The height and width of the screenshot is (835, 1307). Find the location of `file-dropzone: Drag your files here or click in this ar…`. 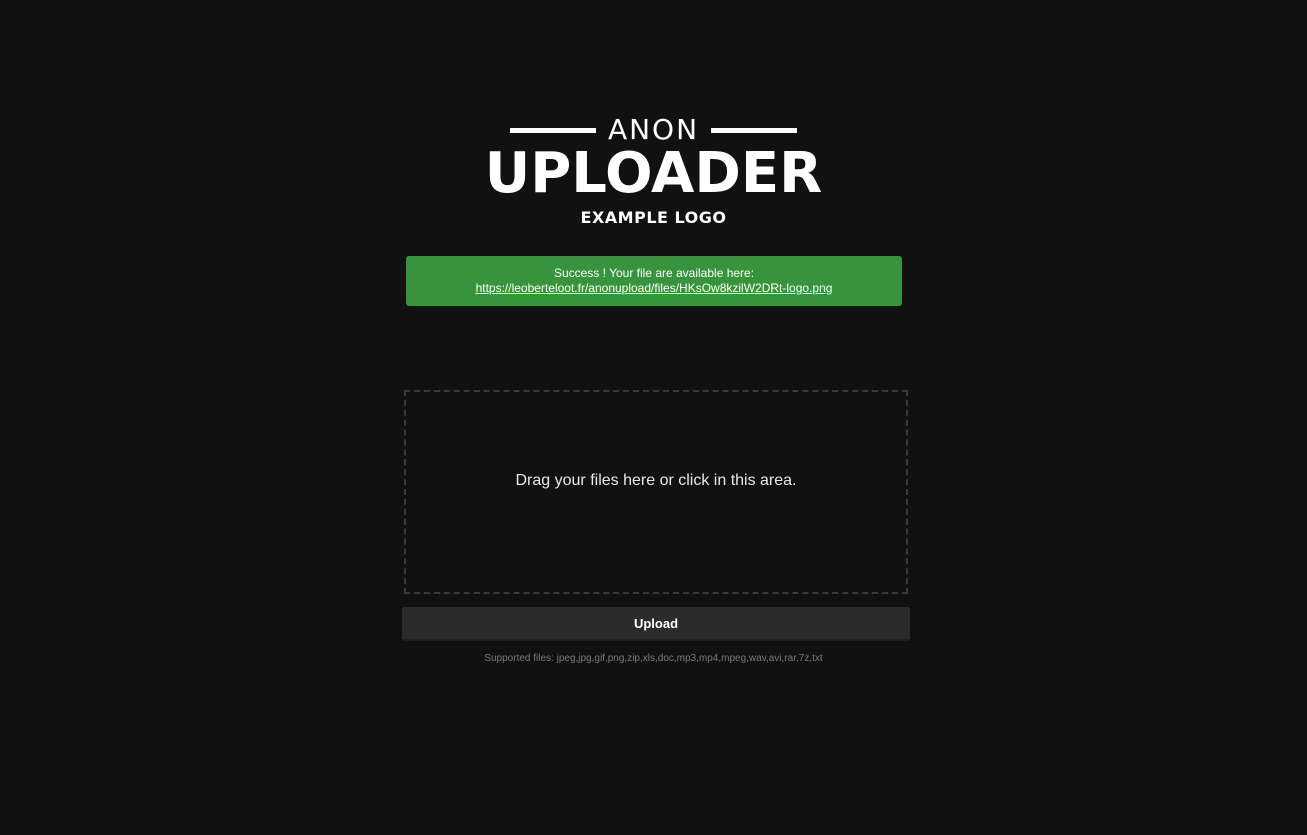

file-dropzone: Drag your files here or click in this ar… is located at coordinates (656, 492).